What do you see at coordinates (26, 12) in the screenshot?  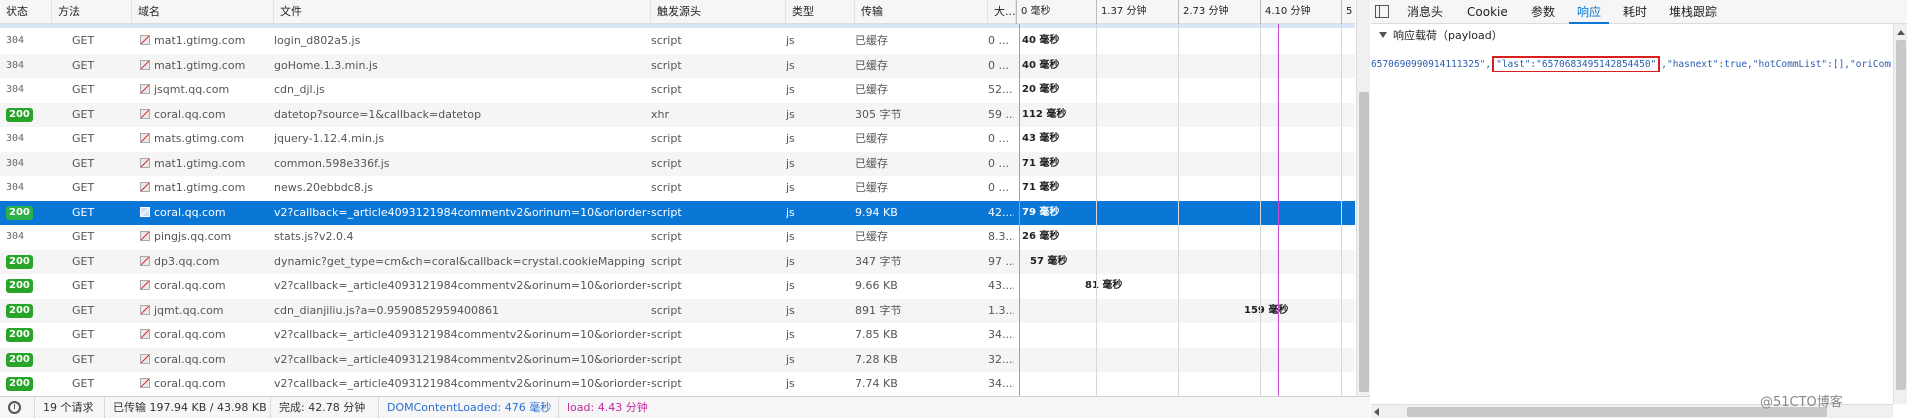 I see `col-header-status: 状态` at bounding box center [26, 12].